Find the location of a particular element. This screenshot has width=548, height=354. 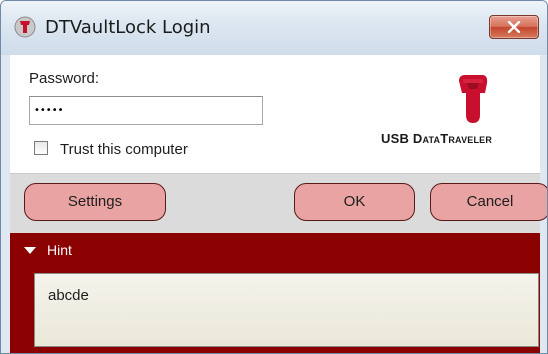

trust-checkbox is located at coordinates (41, 148).